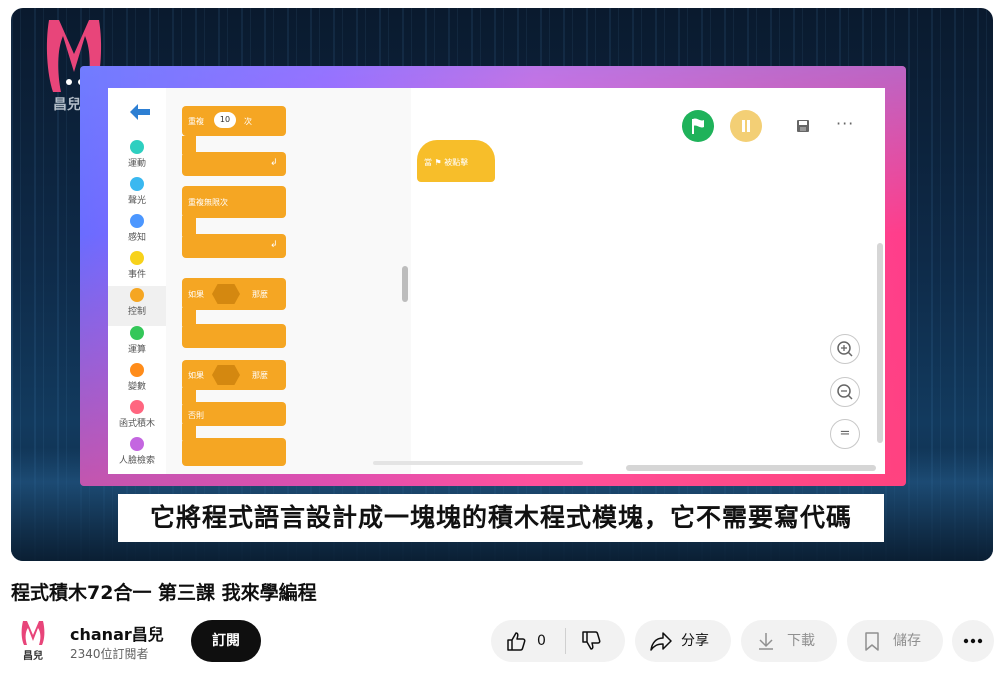 This screenshot has height=674, width=1000. I want to click on category-label: 變數, so click(136, 387).